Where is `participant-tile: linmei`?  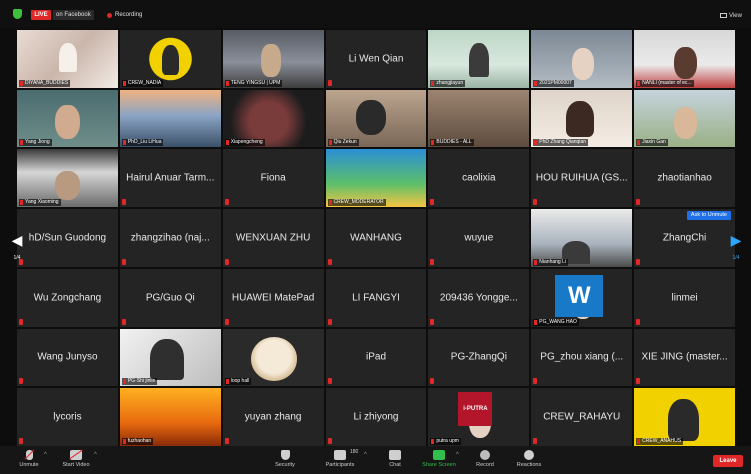
participant-tile: linmei is located at coordinates (684, 297).